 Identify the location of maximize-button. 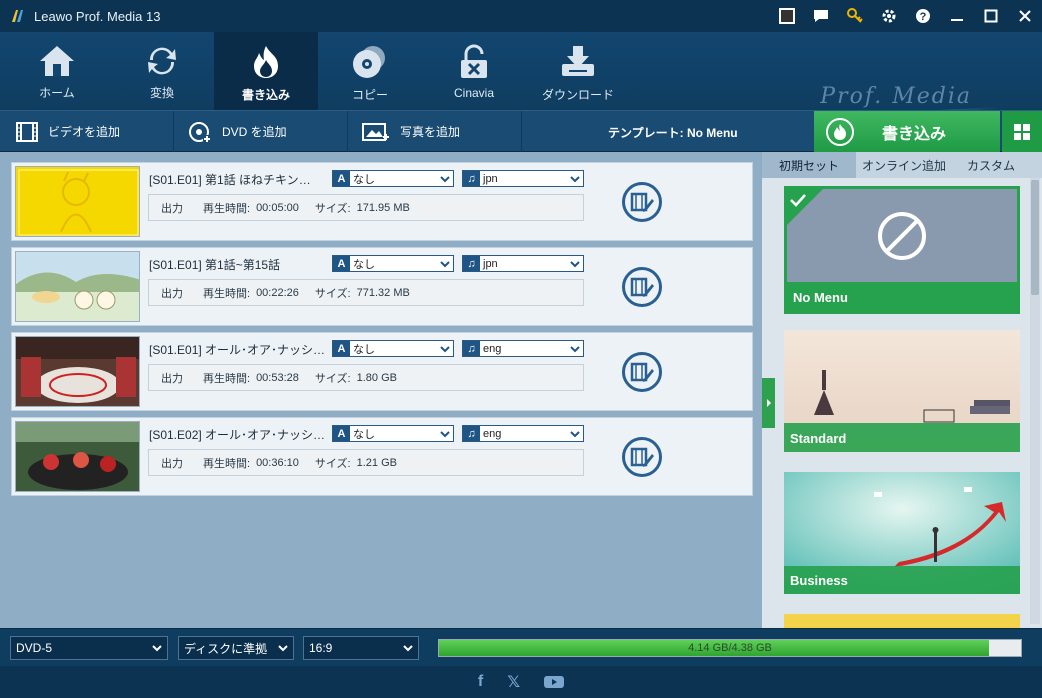
(991, 16).